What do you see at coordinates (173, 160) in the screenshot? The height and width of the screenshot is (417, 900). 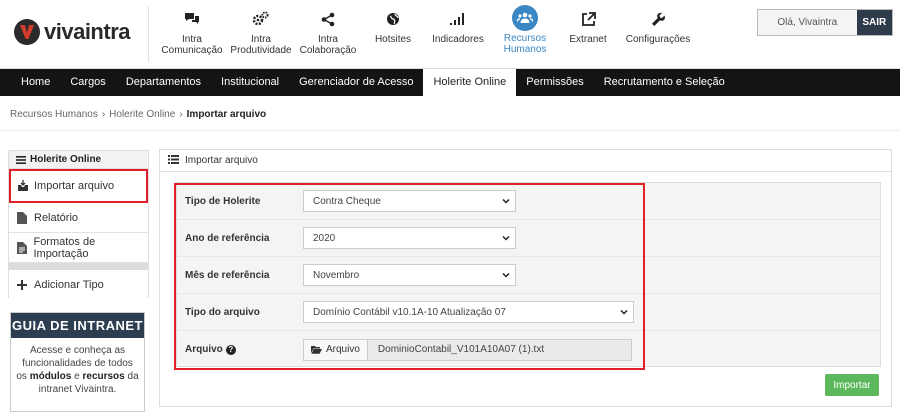 I see `list-icon` at bounding box center [173, 160].